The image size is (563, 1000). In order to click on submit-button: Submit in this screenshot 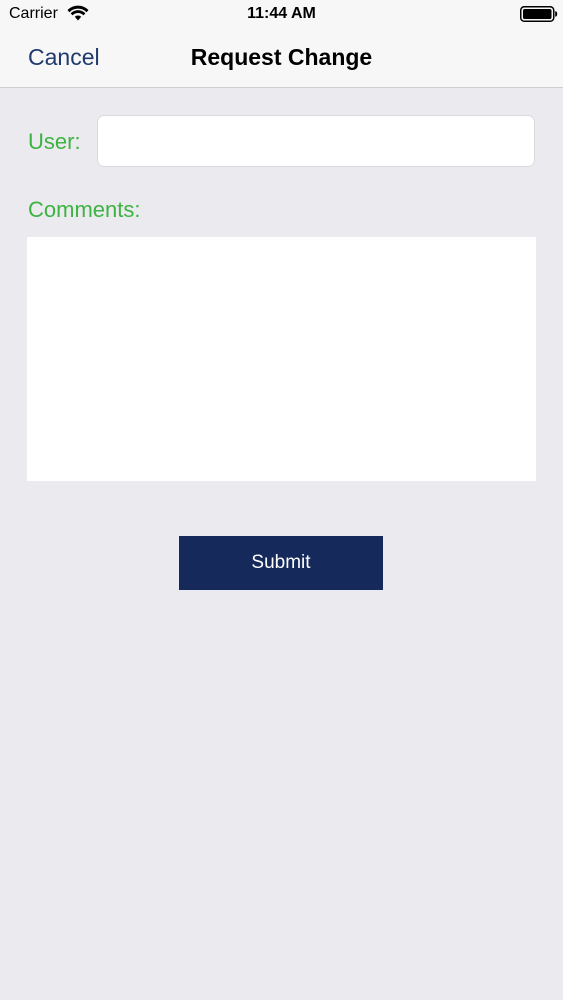, I will do `click(281, 563)`.